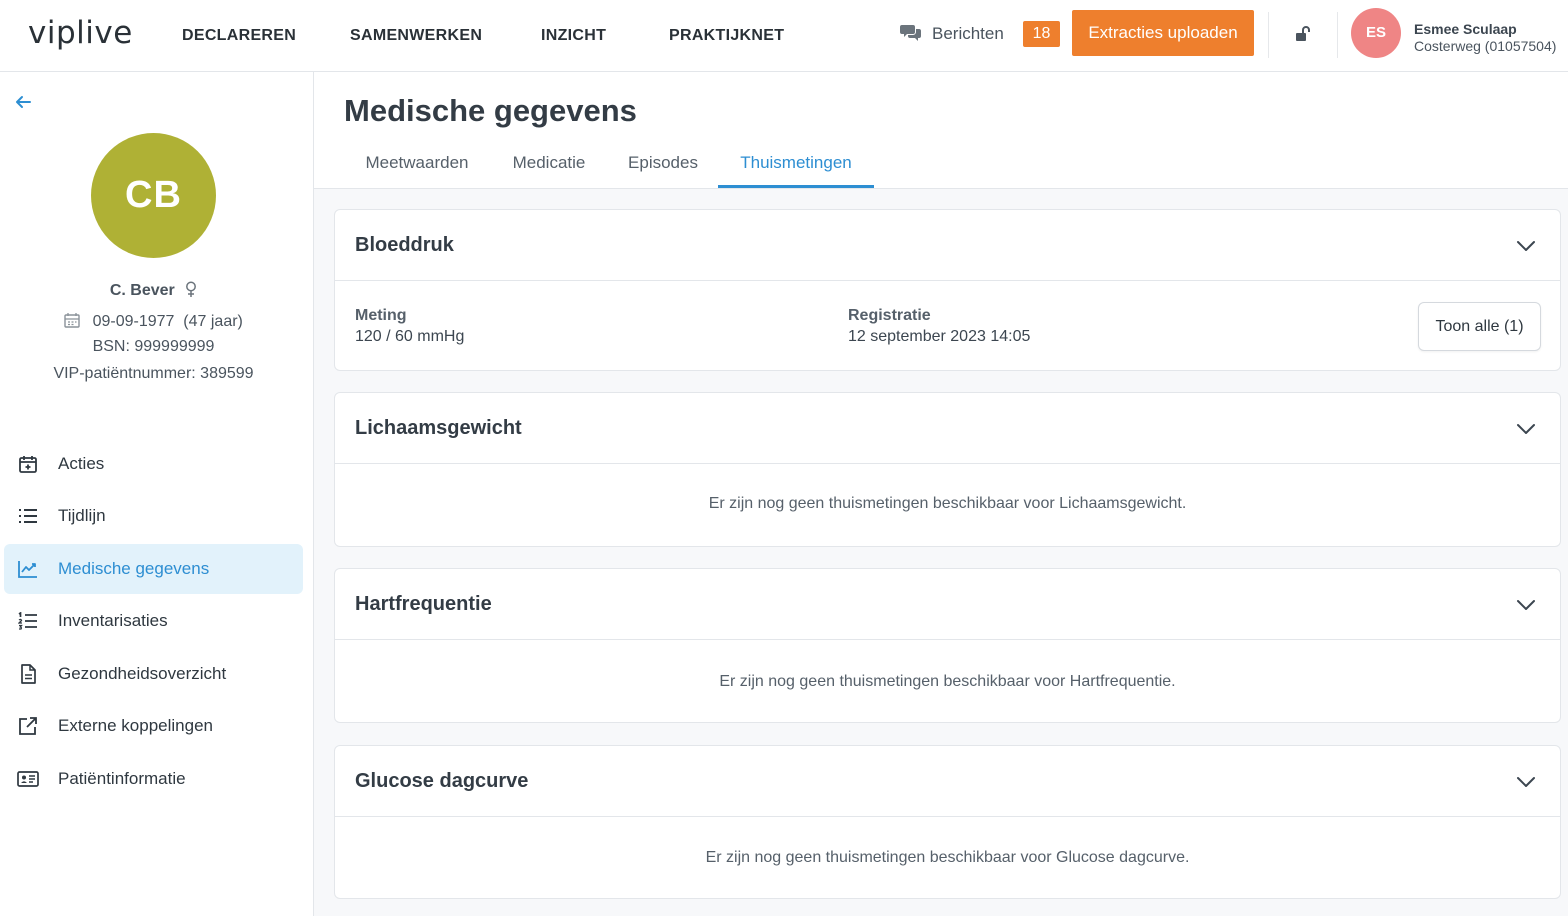 The height and width of the screenshot is (916, 1568). Describe the element at coordinates (153, 621) in the screenshot. I see `sidebar-item-inventarisaties: Inventarisaties` at that location.